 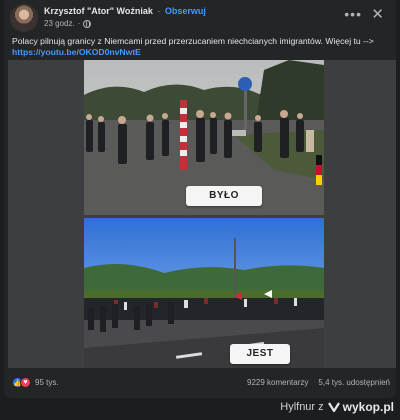 I want to click on watermark-brand: wykop.pl, so click(x=368, y=407).